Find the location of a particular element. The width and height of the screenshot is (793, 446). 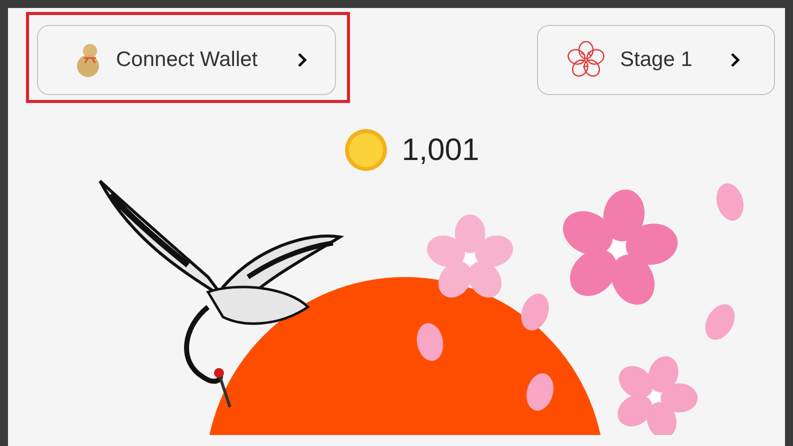

stage-button: Stage 1 is located at coordinates (656, 60).